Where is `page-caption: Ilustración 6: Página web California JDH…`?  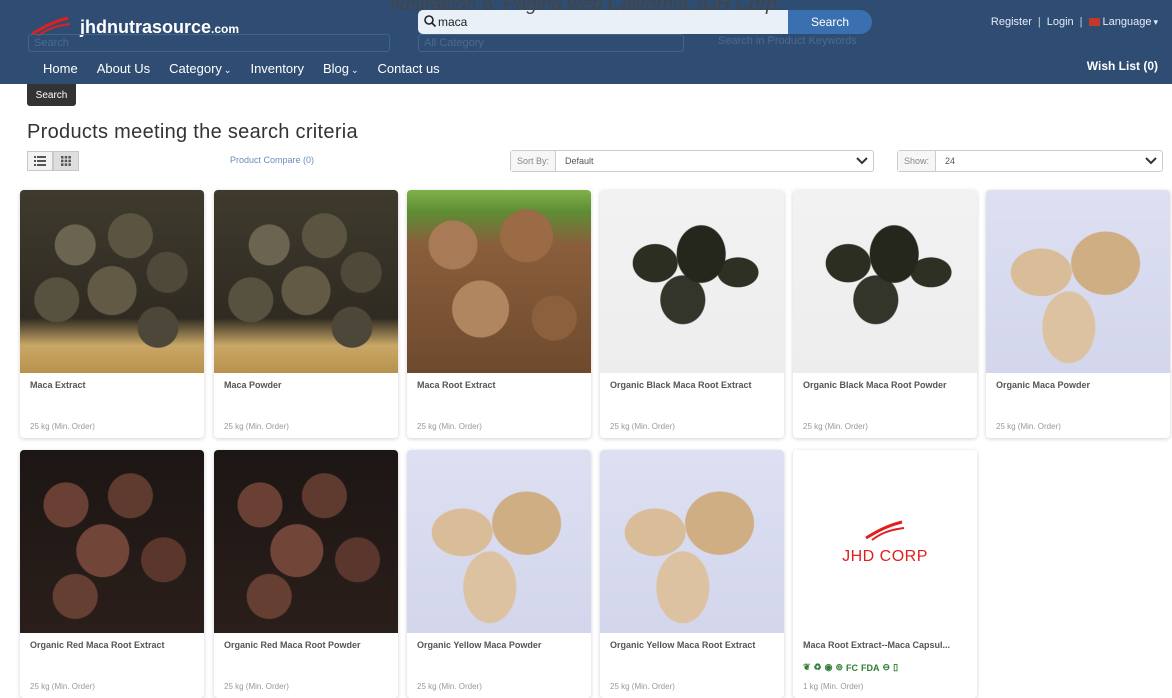
page-caption: Ilustración 6: Página web California JDH… is located at coordinates (586, 7).